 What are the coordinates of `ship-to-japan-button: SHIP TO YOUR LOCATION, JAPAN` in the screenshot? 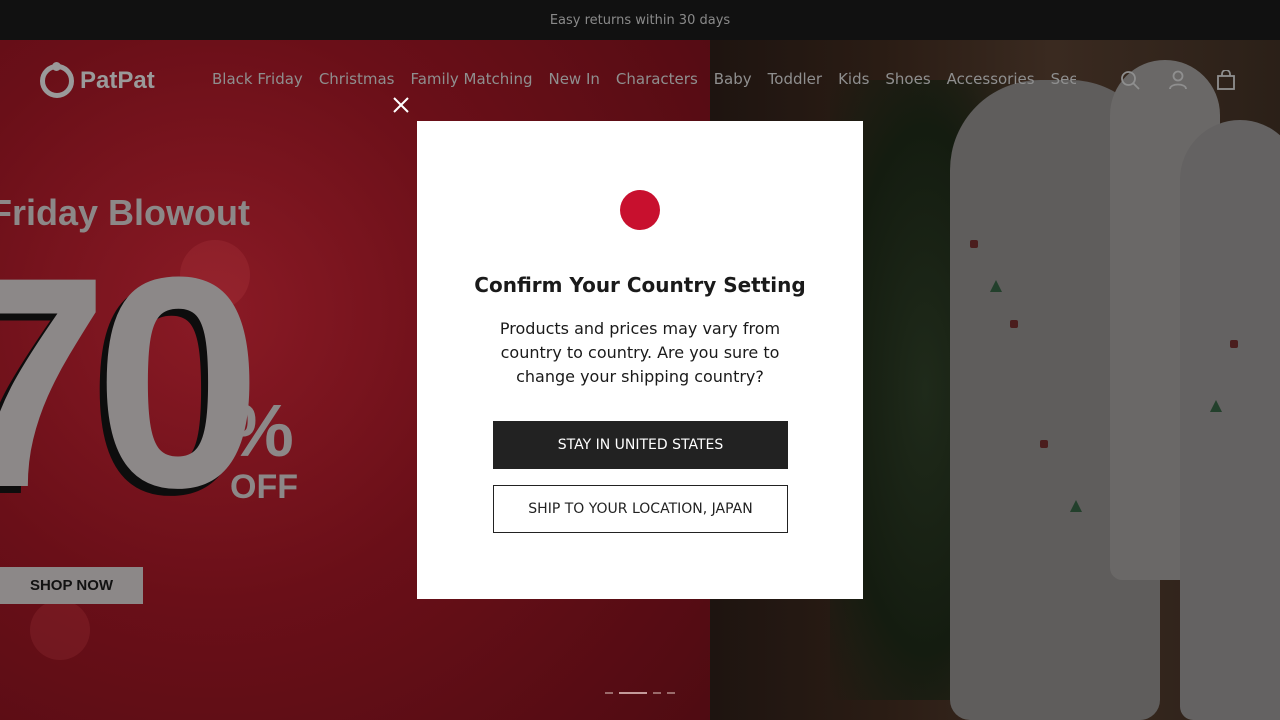 It's located at (640, 509).